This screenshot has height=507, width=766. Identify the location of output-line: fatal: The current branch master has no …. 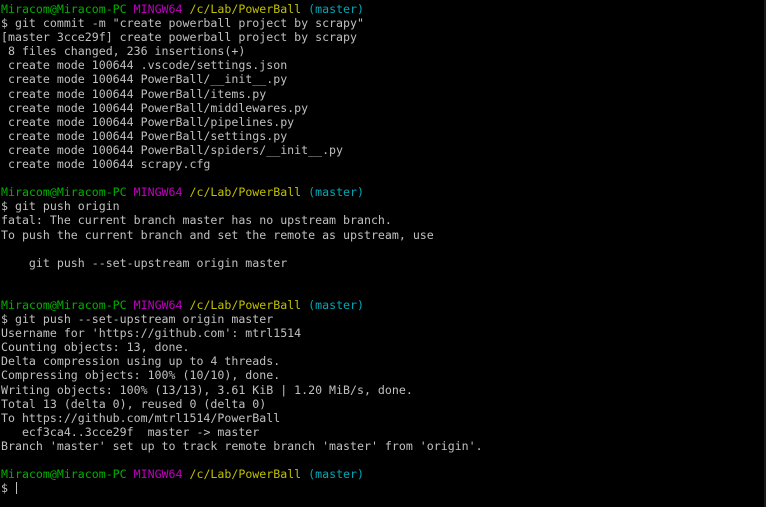
(196, 220).